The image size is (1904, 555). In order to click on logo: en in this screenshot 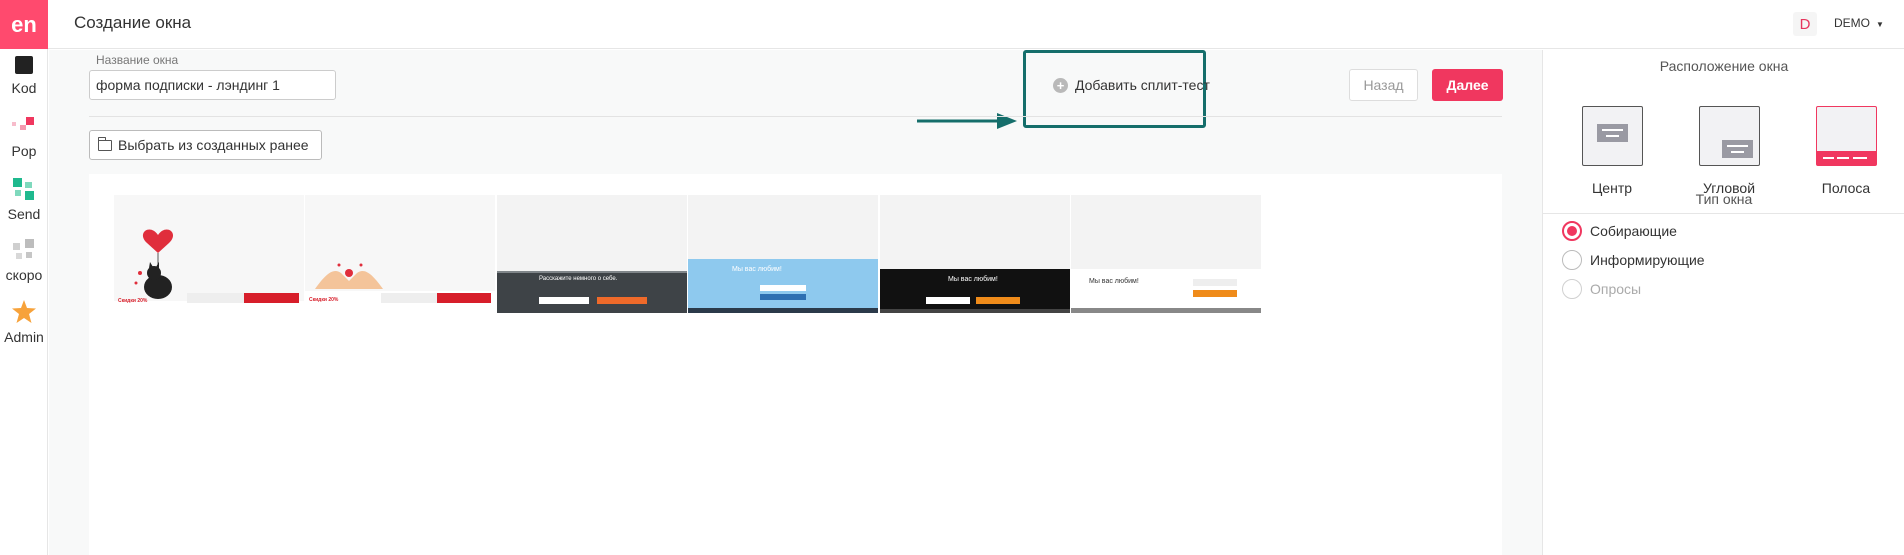, I will do `click(24, 24)`.